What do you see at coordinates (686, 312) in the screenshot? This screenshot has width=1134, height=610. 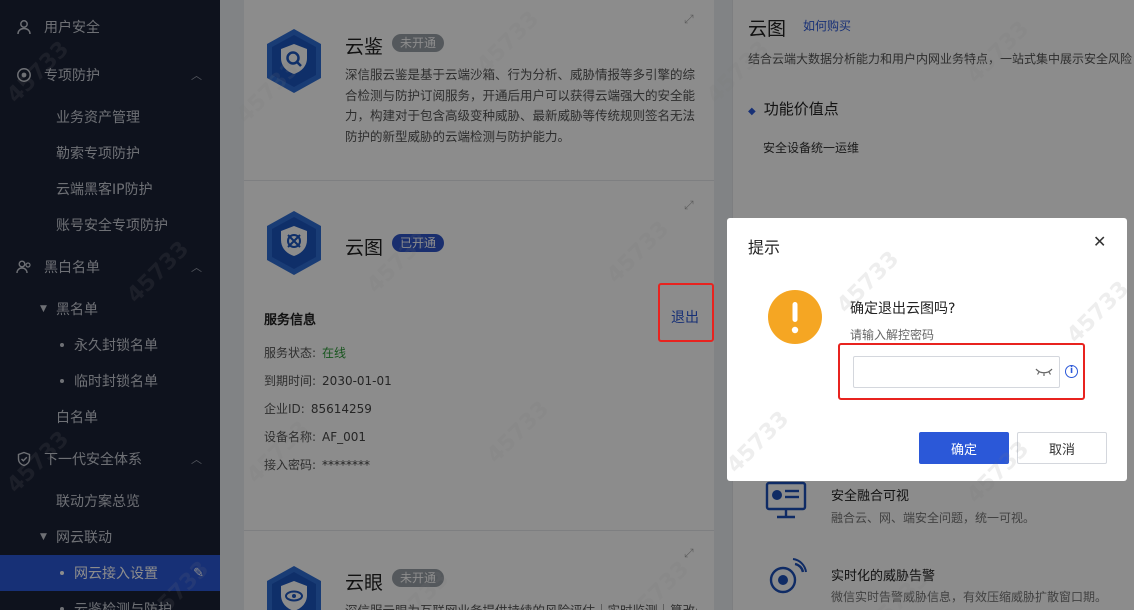 I see `highlight-box-logout` at bounding box center [686, 312].